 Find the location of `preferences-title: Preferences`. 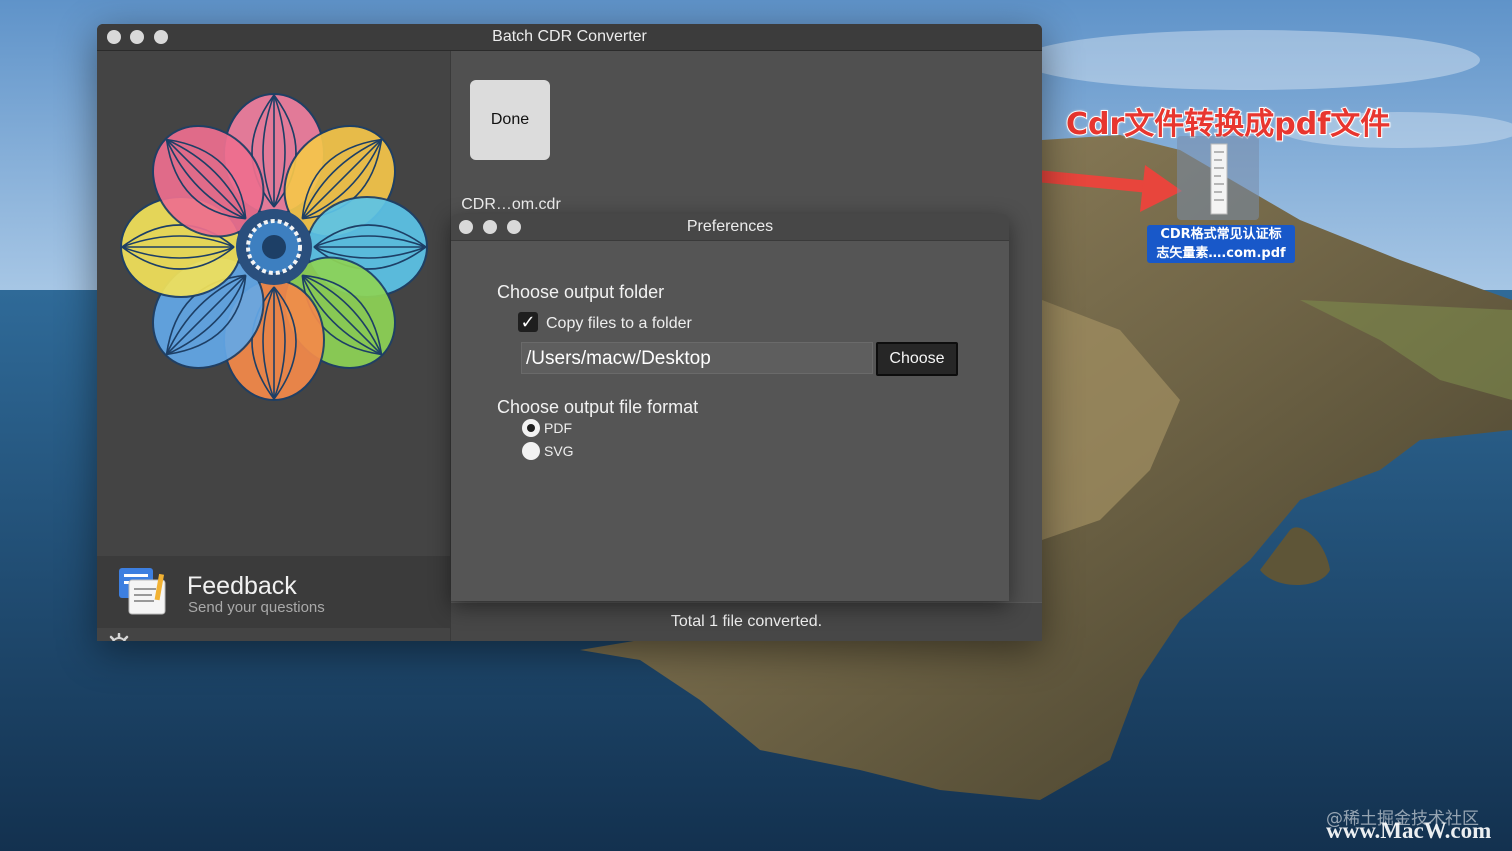

preferences-title: Preferences is located at coordinates (730, 226).